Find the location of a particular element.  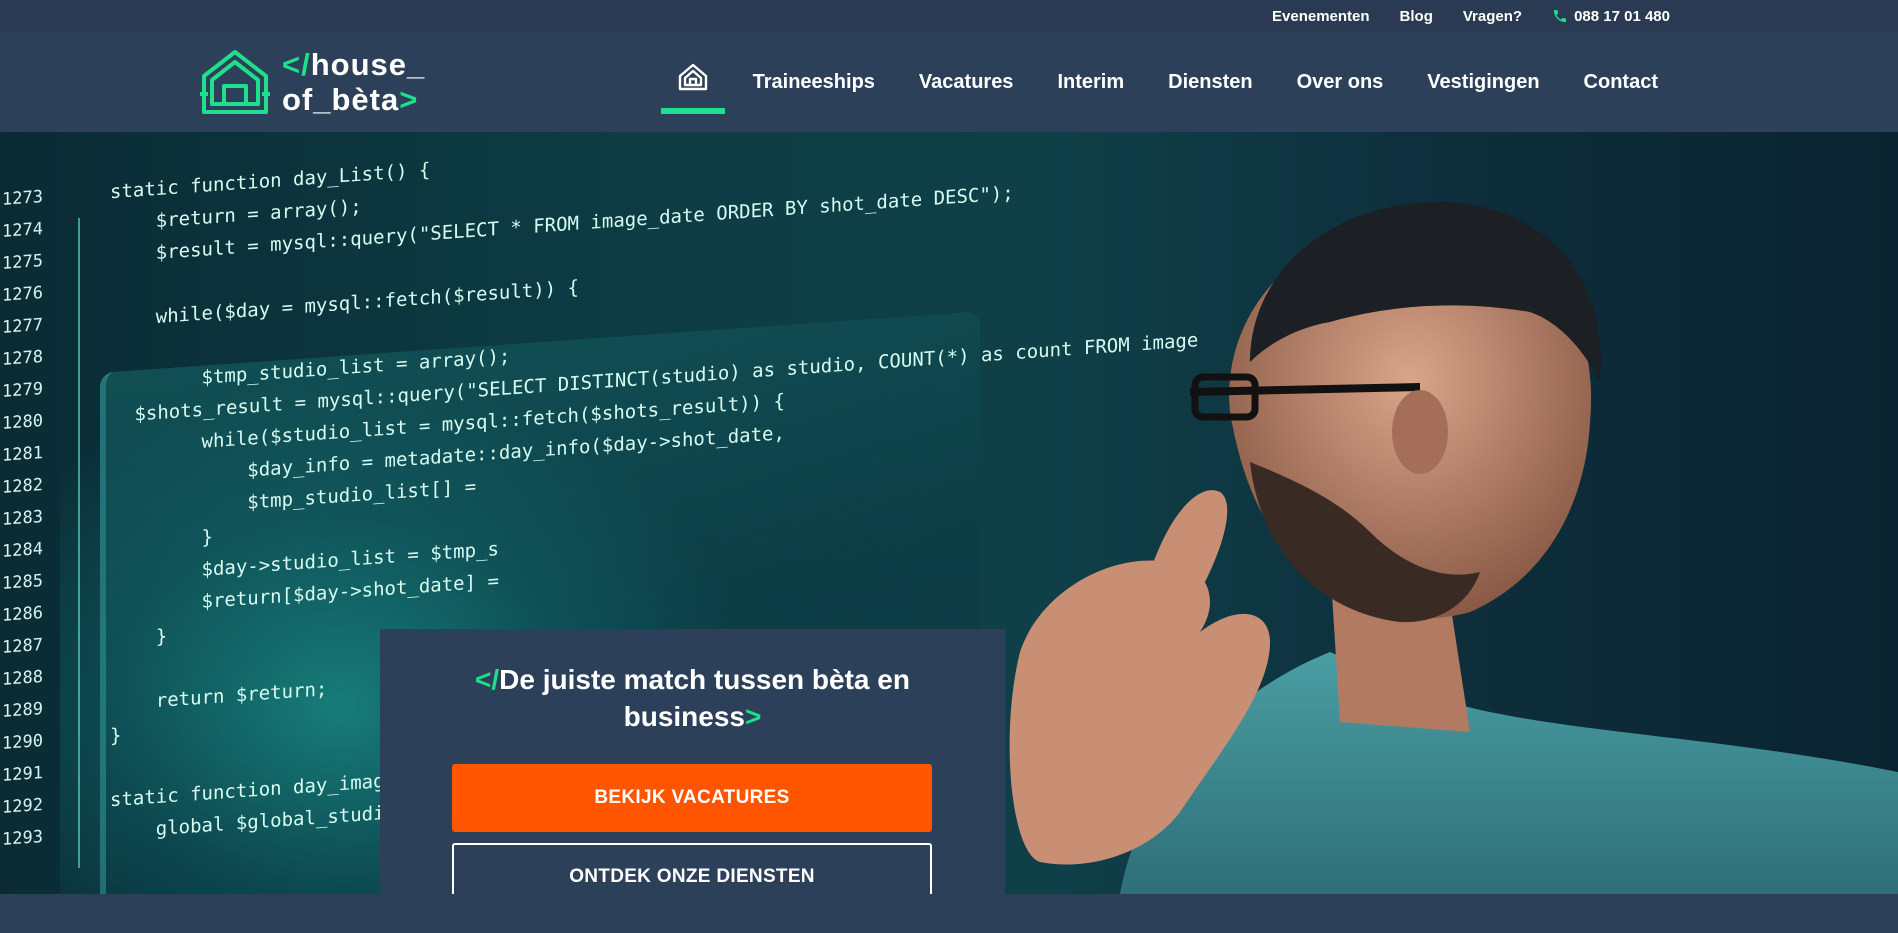

nav-interim: Interim is located at coordinates (1090, 82).